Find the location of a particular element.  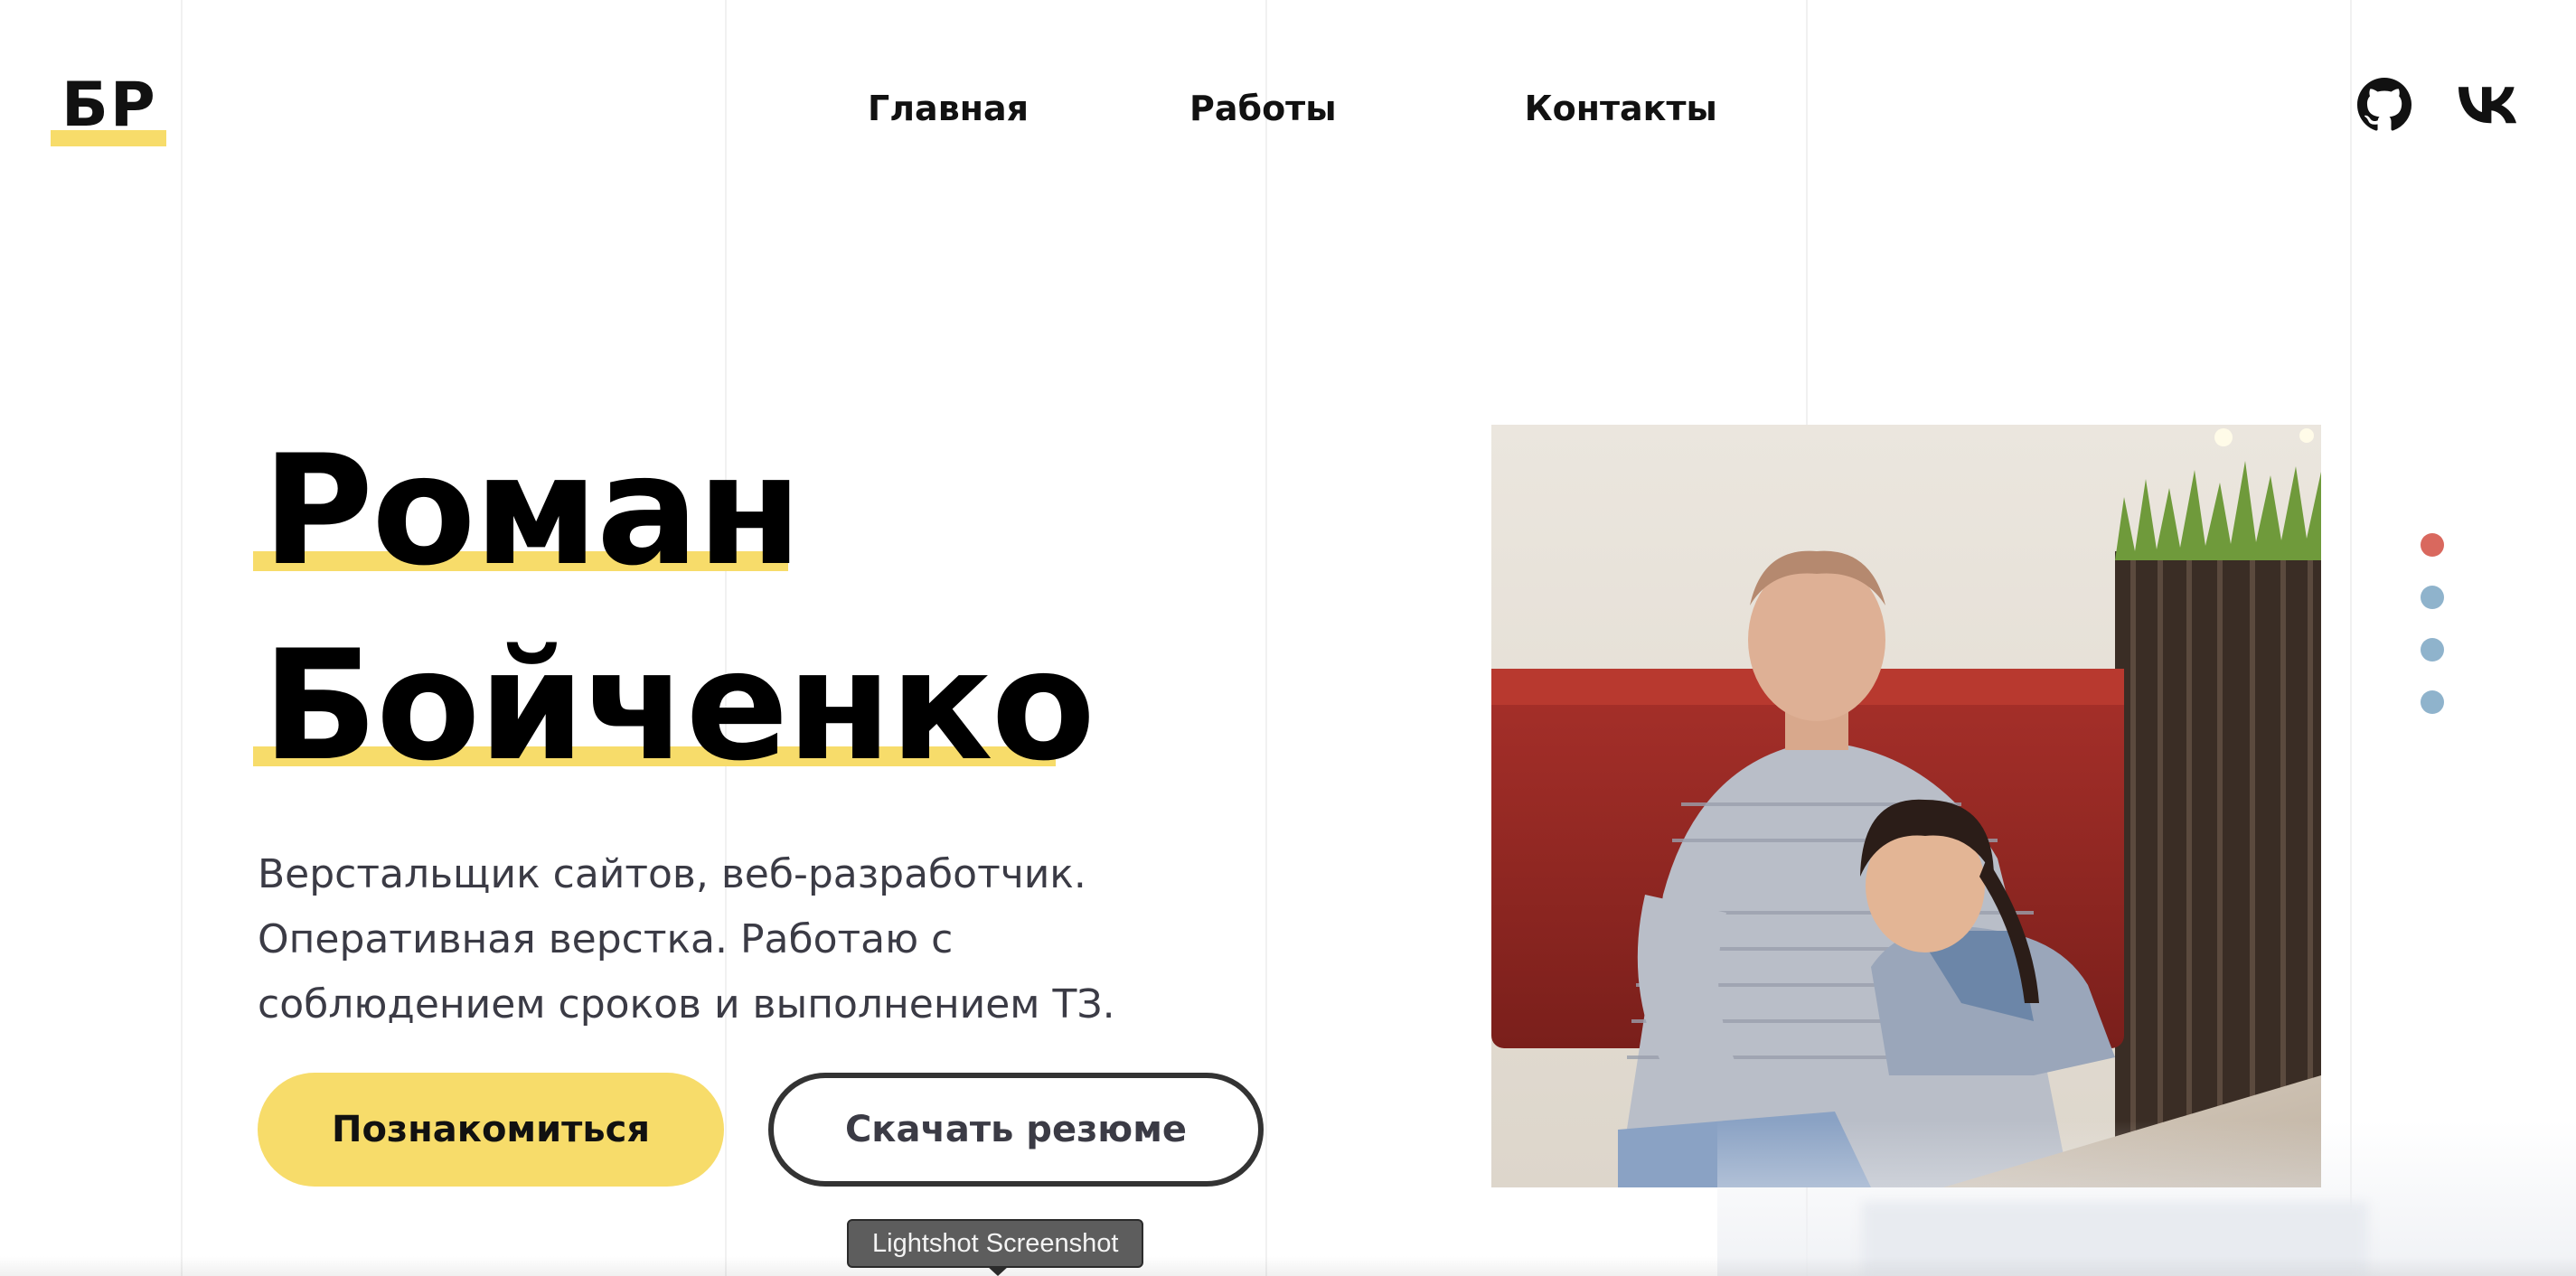

description-line: Верстальщик сайтов, веб-разработчик. is located at coordinates (672, 874).